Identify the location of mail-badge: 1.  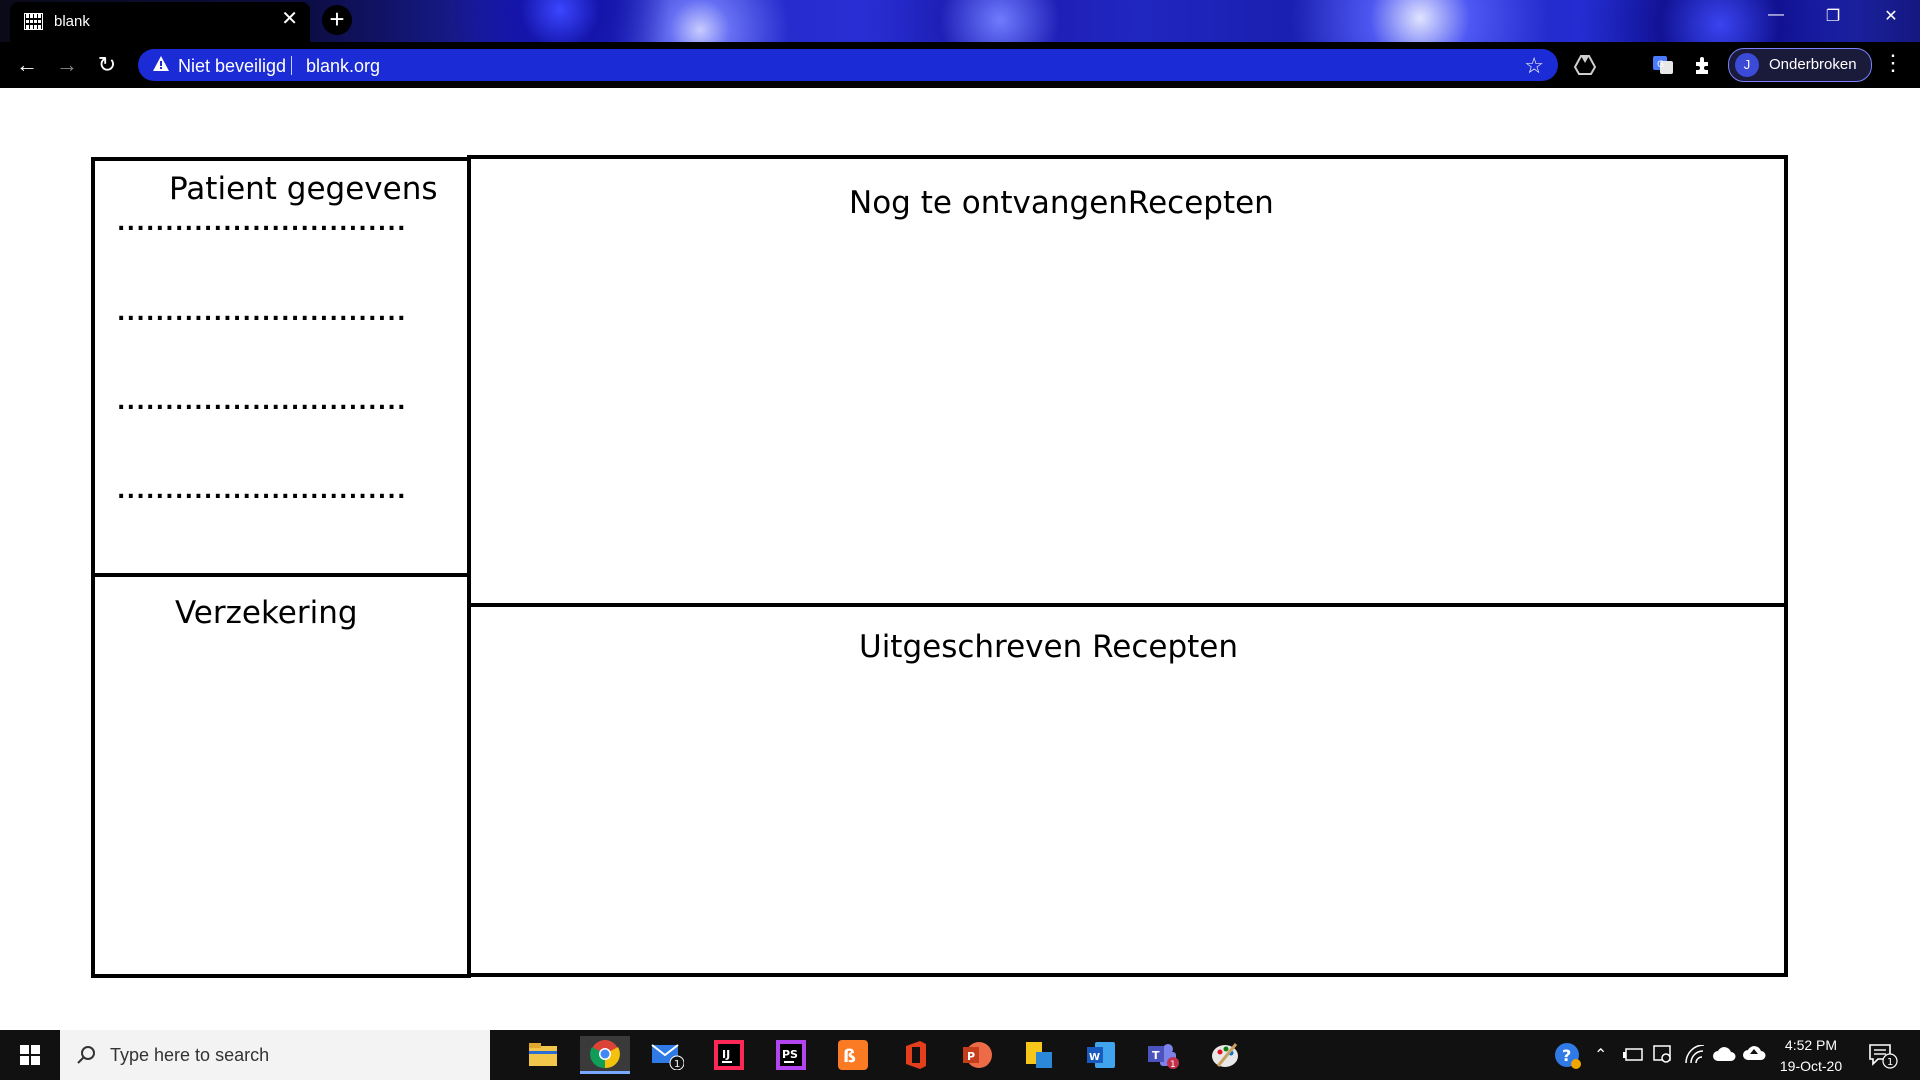
(677, 1064).